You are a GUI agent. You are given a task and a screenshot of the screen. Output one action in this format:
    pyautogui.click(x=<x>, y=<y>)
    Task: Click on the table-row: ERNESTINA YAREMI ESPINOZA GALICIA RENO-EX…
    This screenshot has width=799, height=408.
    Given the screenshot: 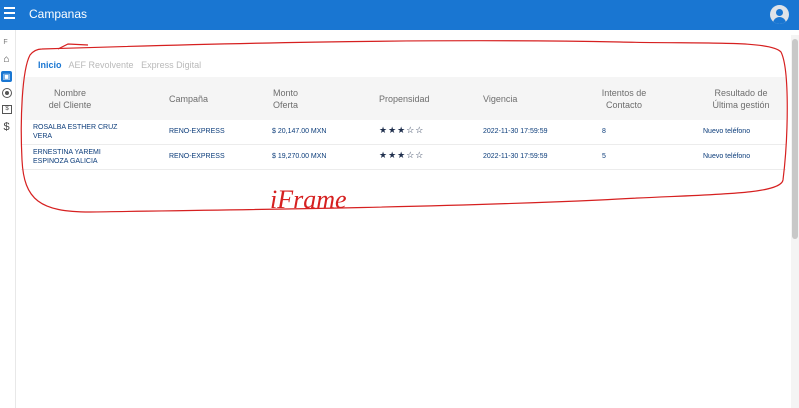 What is the action you would take?
    pyautogui.click(x=403, y=157)
    